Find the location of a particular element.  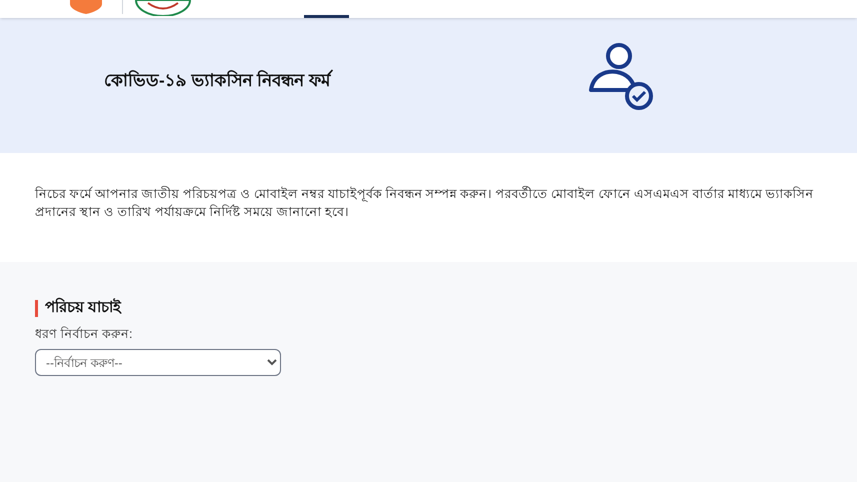

field-label: ধরণ নির্বাচন করুন: is located at coordinates (84, 334).